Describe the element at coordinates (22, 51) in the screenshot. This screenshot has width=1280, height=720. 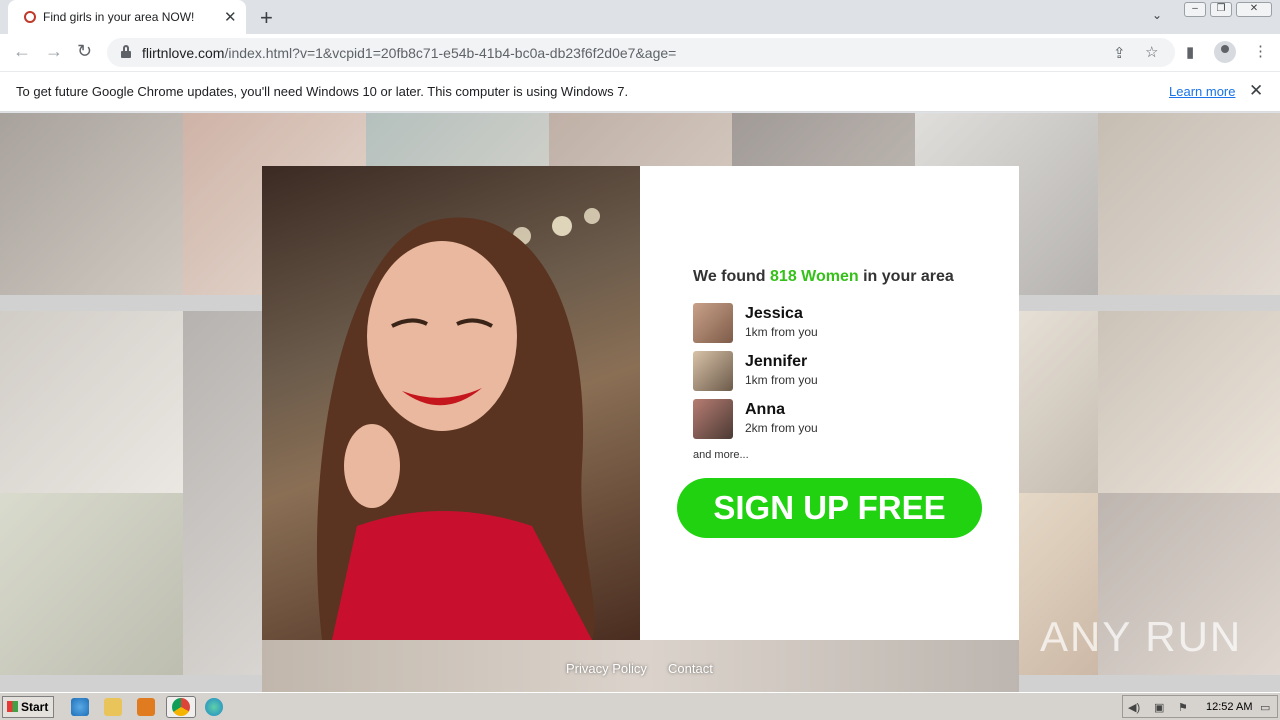
I see `back-arrow-icon: ←` at that location.